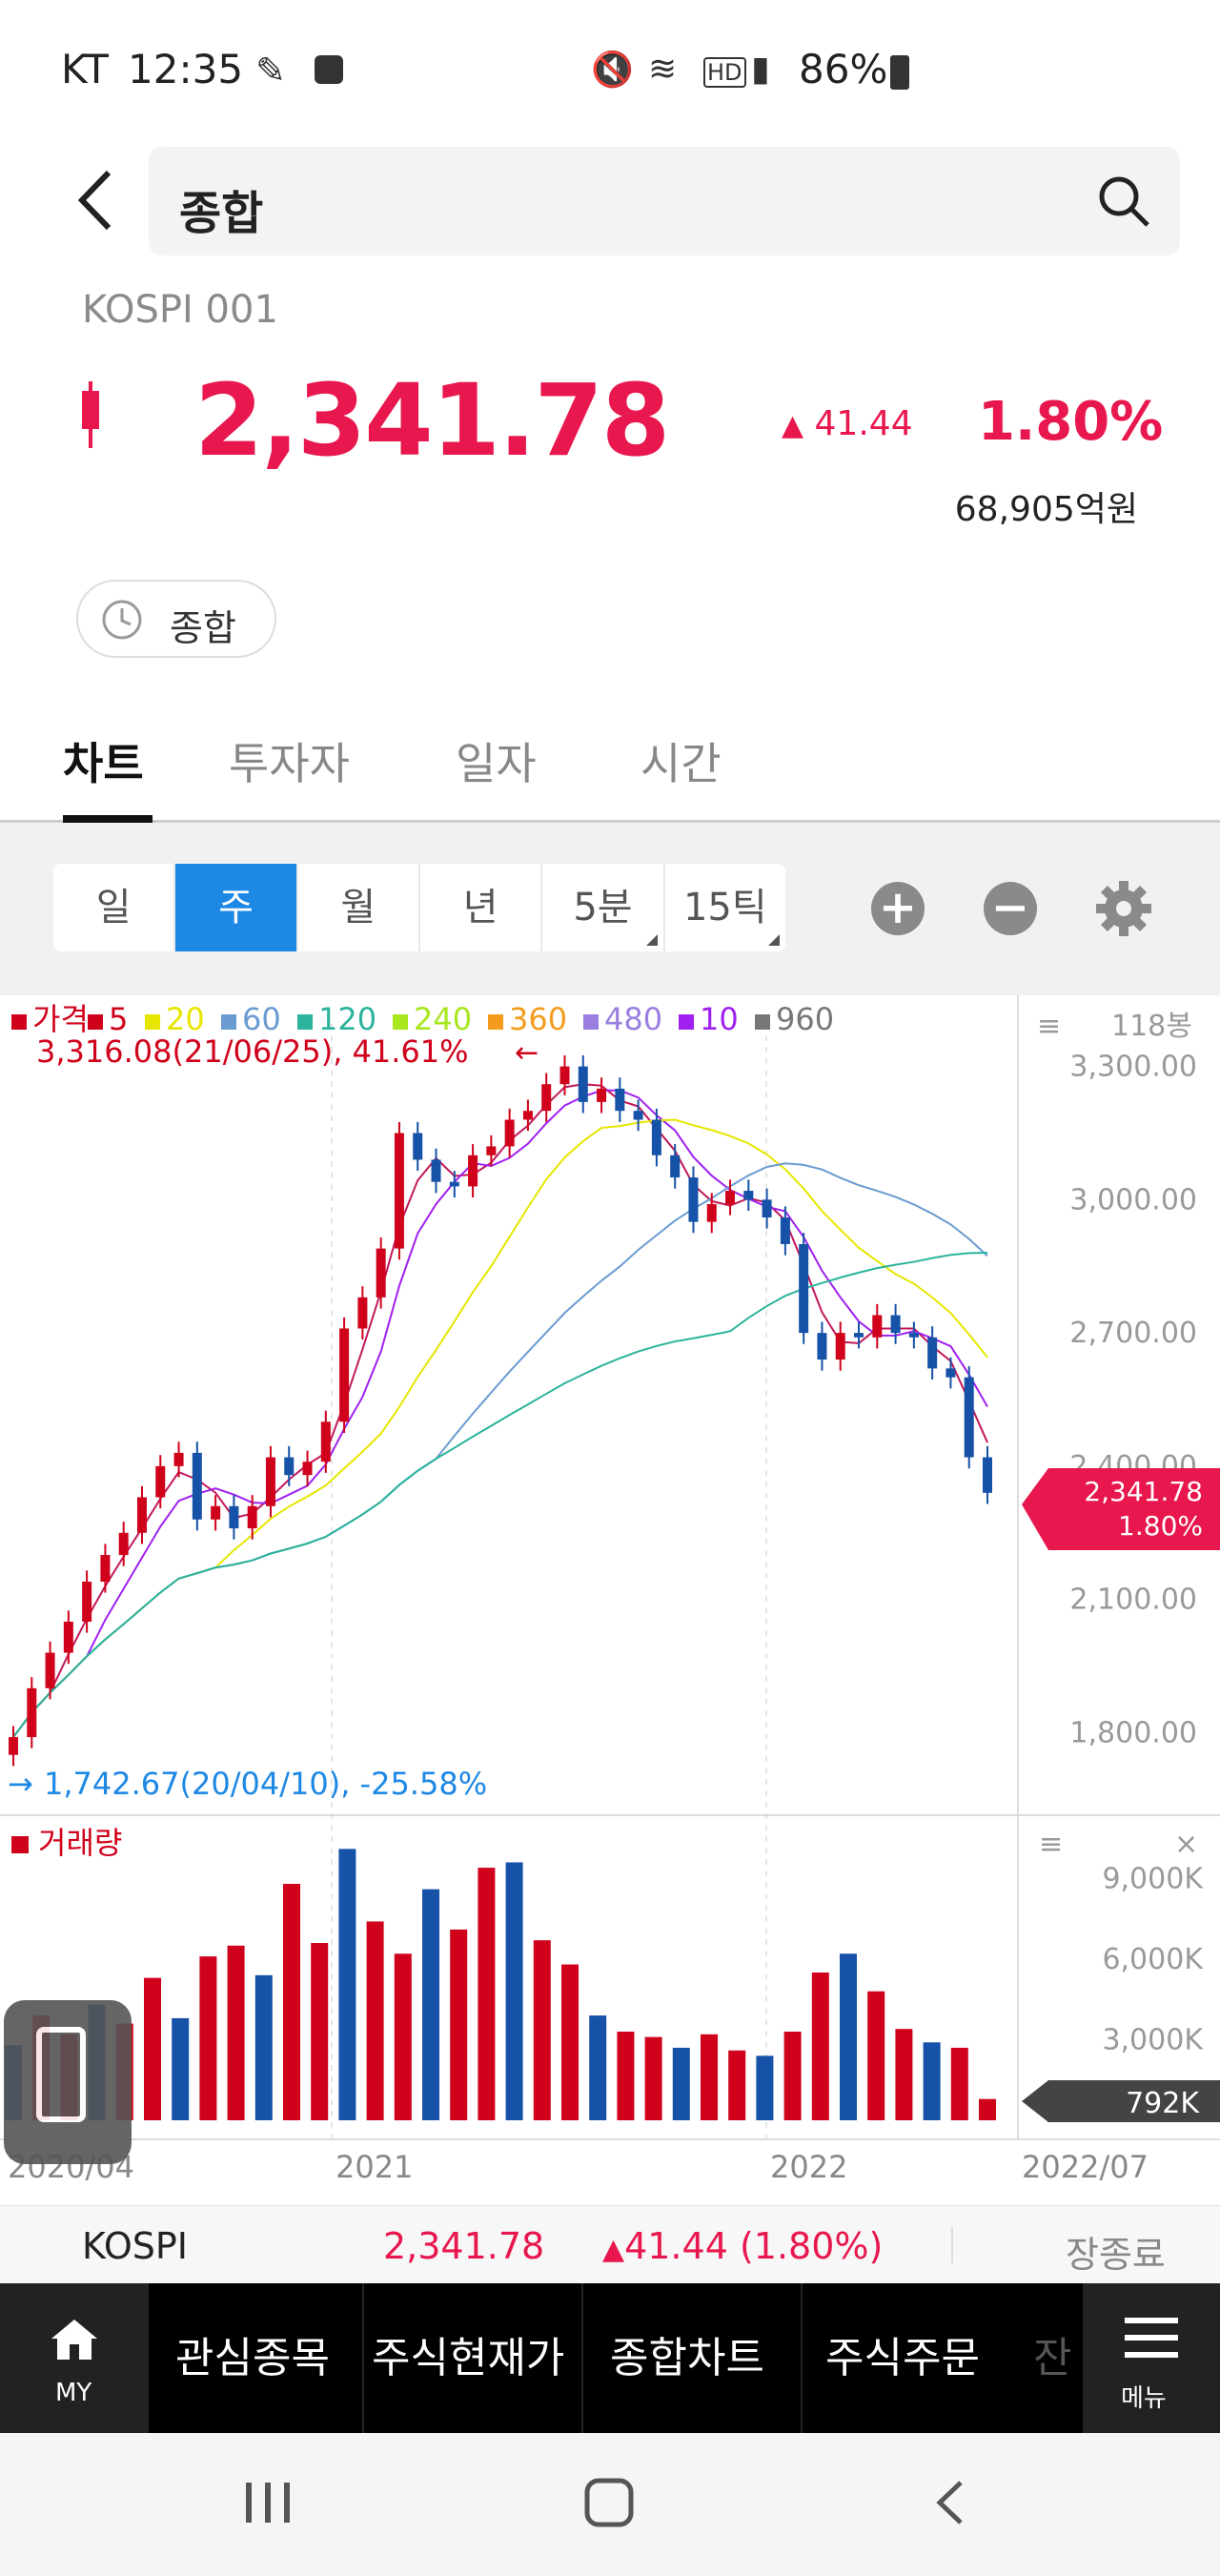  I want to click on arrow-right-icon: →, so click(21, 1784).